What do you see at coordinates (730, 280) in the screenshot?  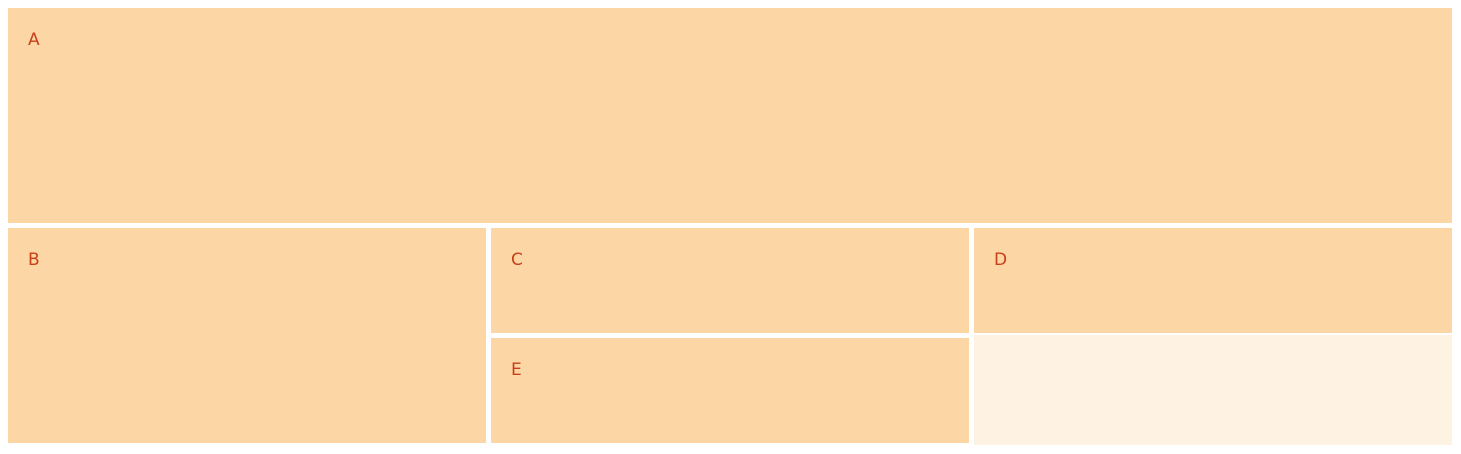 I see `grid-cell-c: C` at bounding box center [730, 280].